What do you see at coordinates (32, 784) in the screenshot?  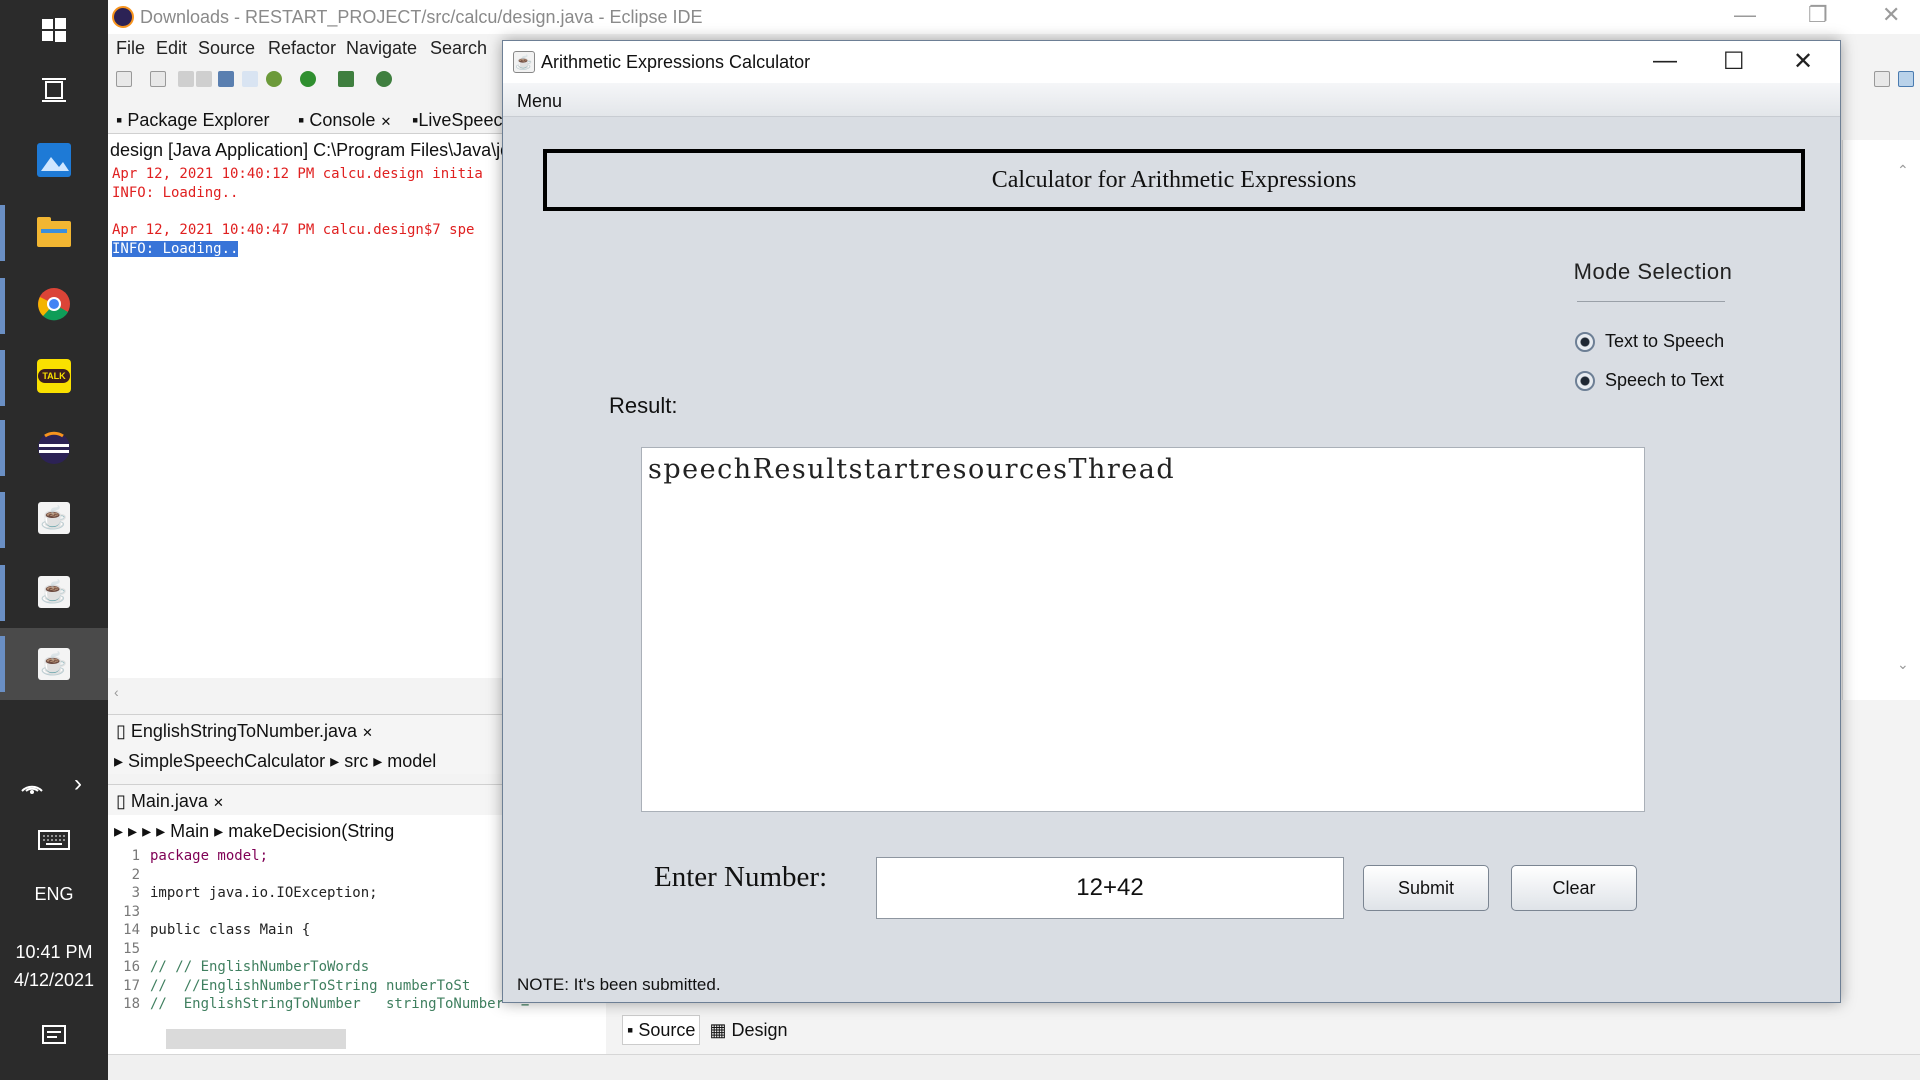 I see `network-icon` at bounding box center [32, 784].